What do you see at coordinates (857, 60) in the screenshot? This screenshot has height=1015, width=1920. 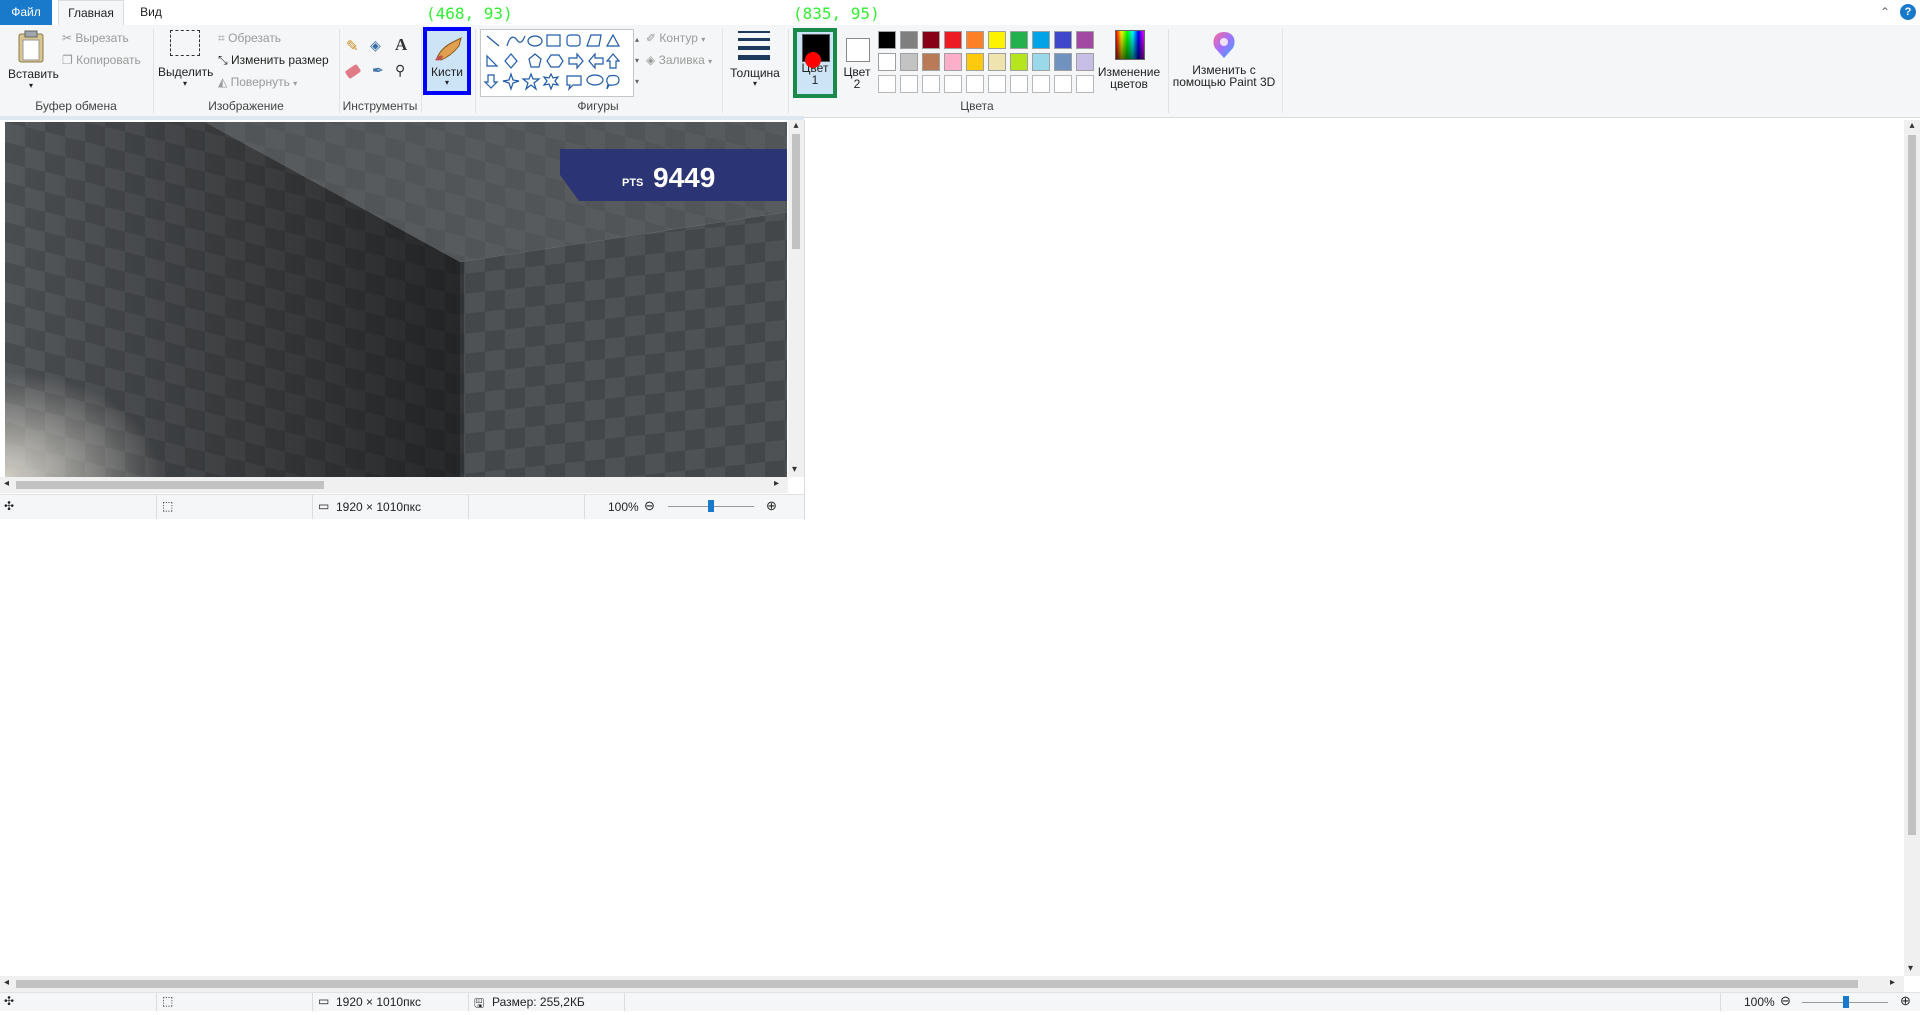 I see `color2-button: Цвет 2` at bounding box center [857, 60].